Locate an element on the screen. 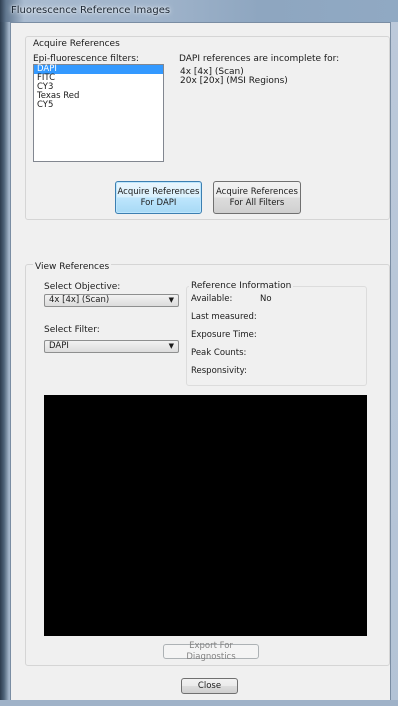  objective-select: 4x [4x] (Scan) ▼ is located at coordinates (111, 300).